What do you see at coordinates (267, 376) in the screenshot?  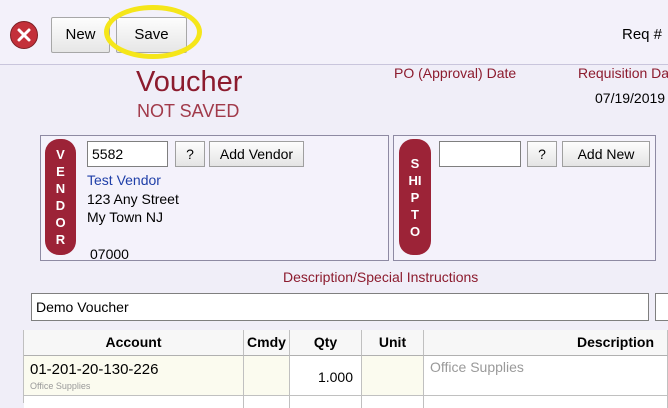 I see `table-row-cmdy-cell` at bounding box center [267, 376].